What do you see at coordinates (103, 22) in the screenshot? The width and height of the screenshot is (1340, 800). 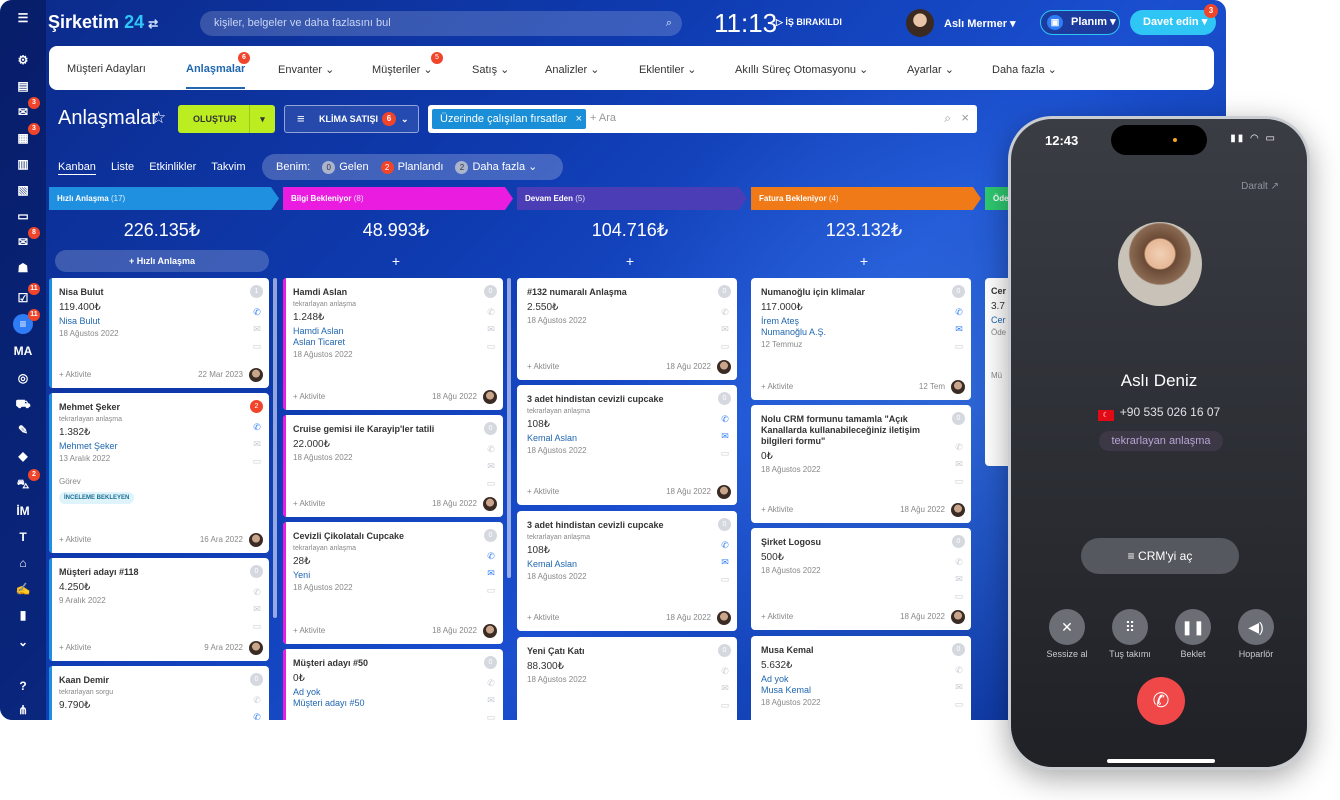 I see `brand-logo: Şirketim 24 ⇄` at bounding box center [103, 22].